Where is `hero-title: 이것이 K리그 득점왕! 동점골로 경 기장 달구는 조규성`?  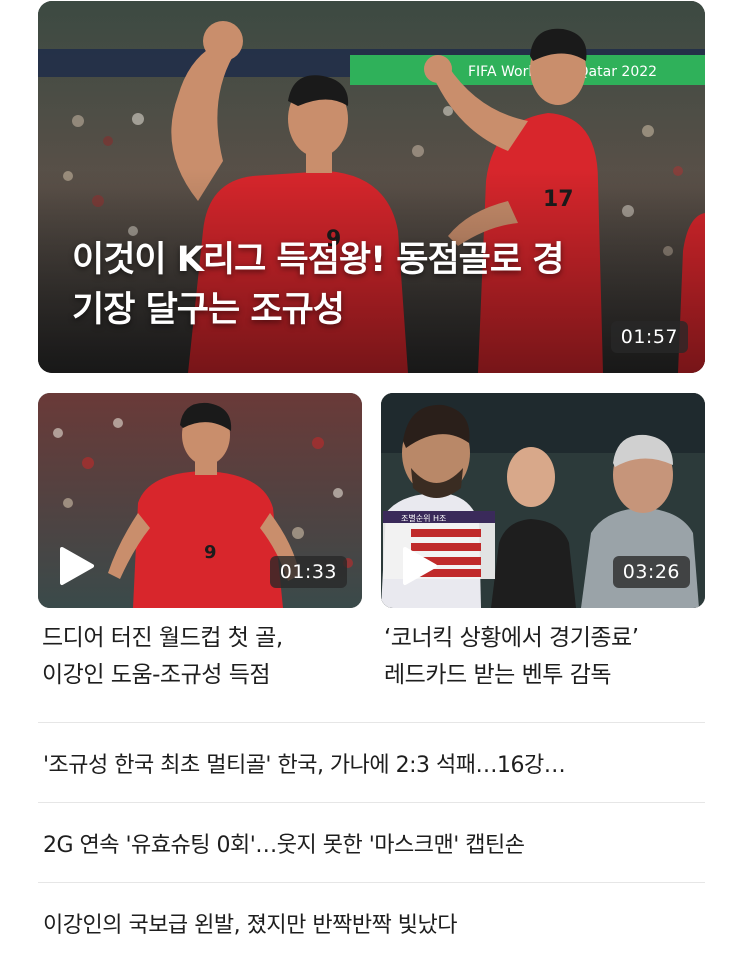
hero-title: 이것이 K리그 득점왕! 동점골로 경 기장 달구는 조규성 is located at coordinates (352, 285).